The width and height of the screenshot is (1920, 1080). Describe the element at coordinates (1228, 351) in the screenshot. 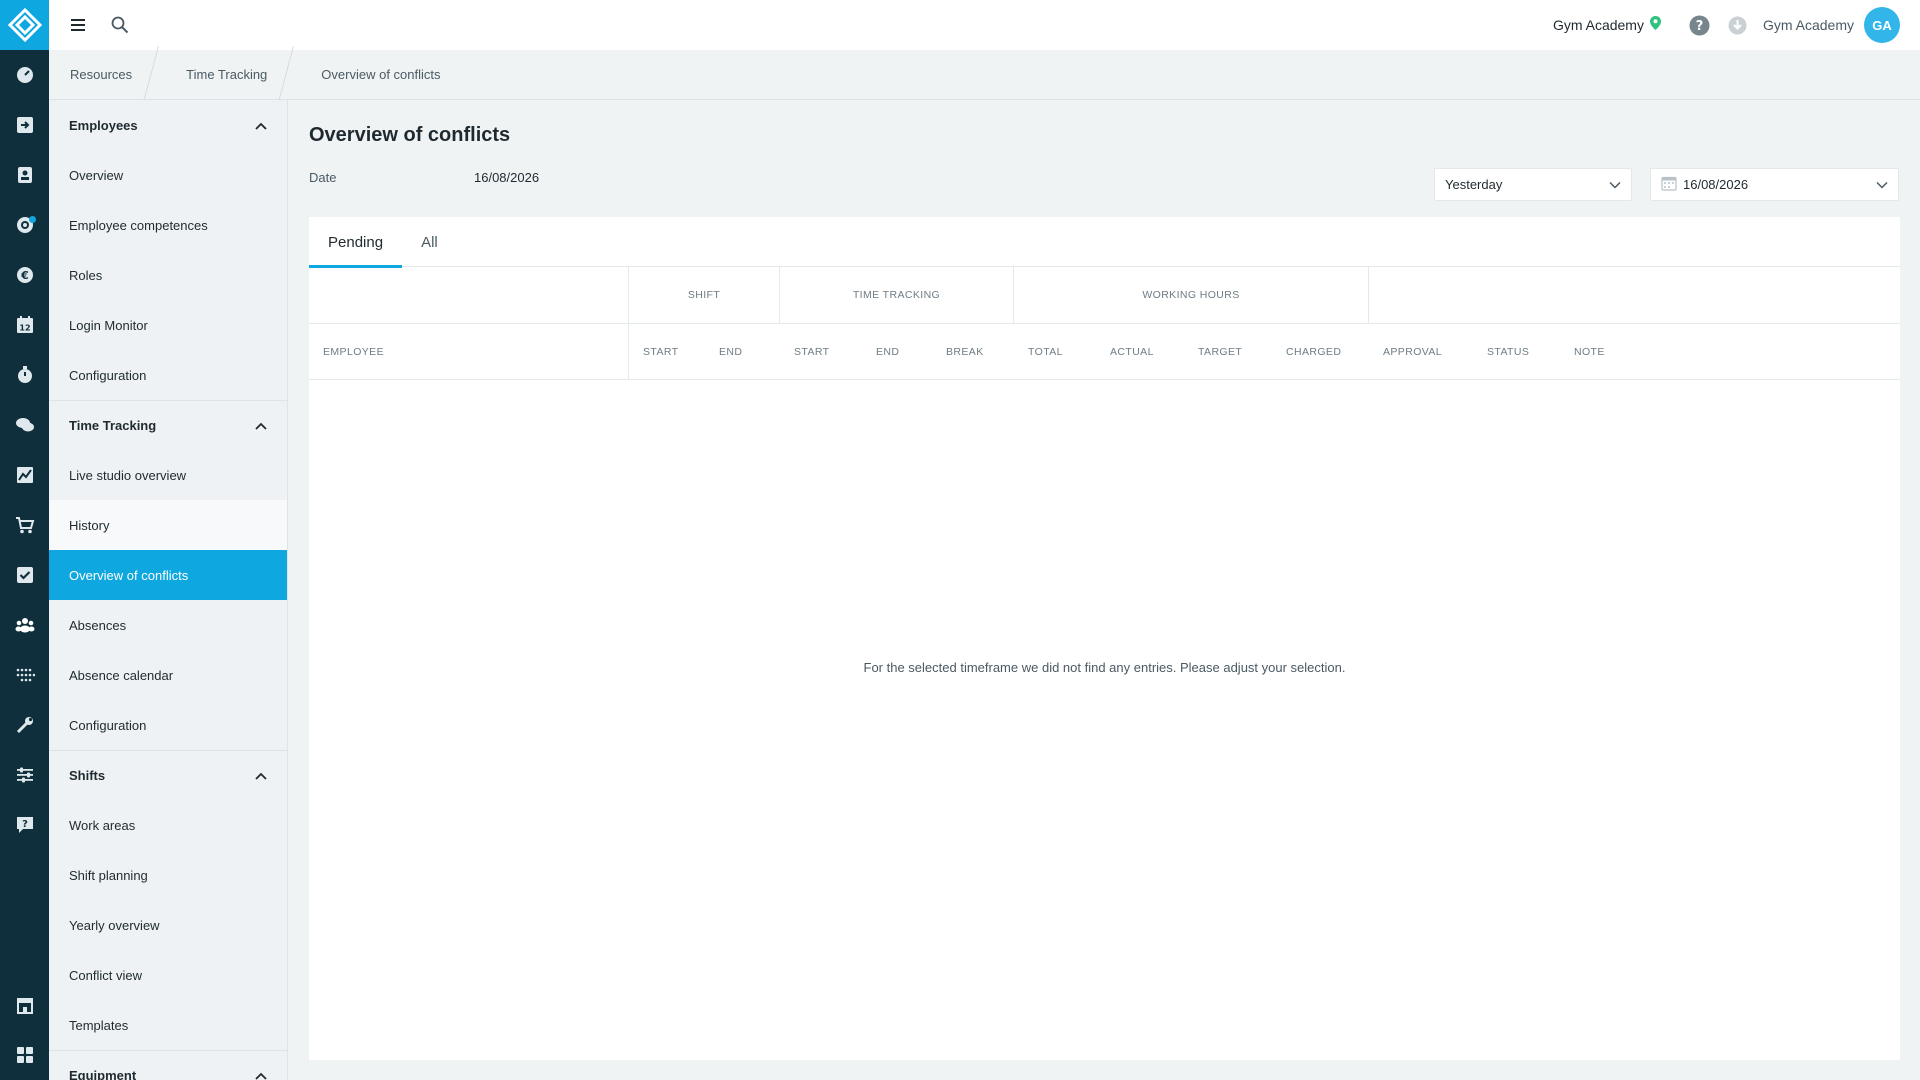

I see `column-target: TARGET` at that location.